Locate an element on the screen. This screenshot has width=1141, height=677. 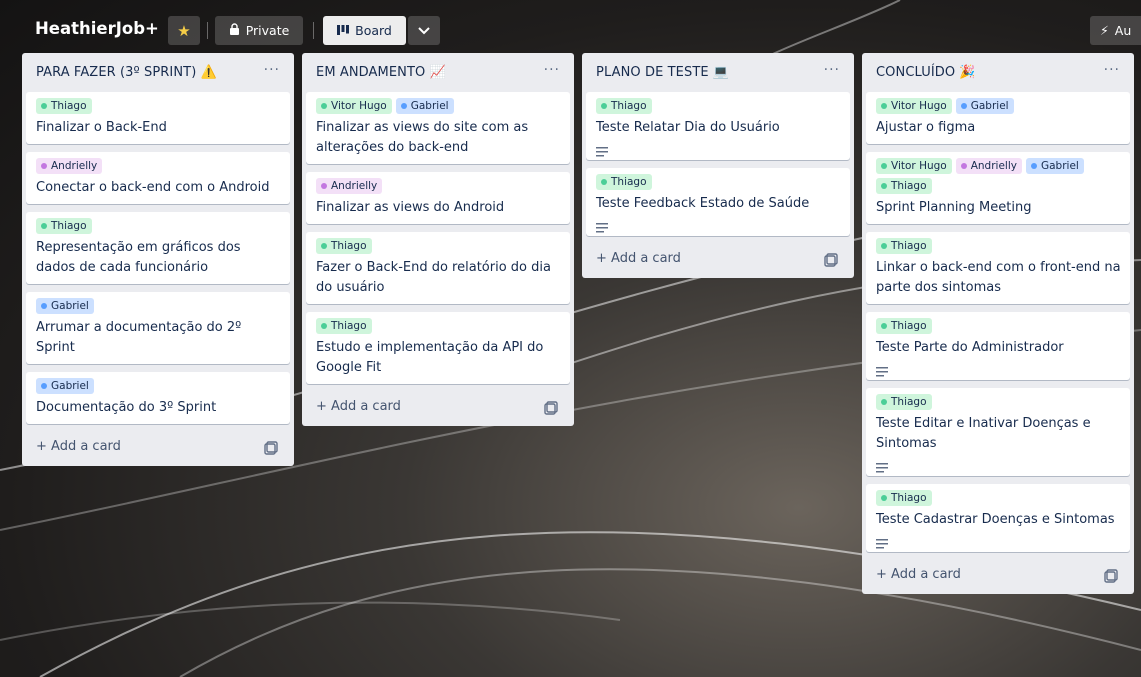
automation-button: ⚡ Au is located at coordinates (1115, 30).